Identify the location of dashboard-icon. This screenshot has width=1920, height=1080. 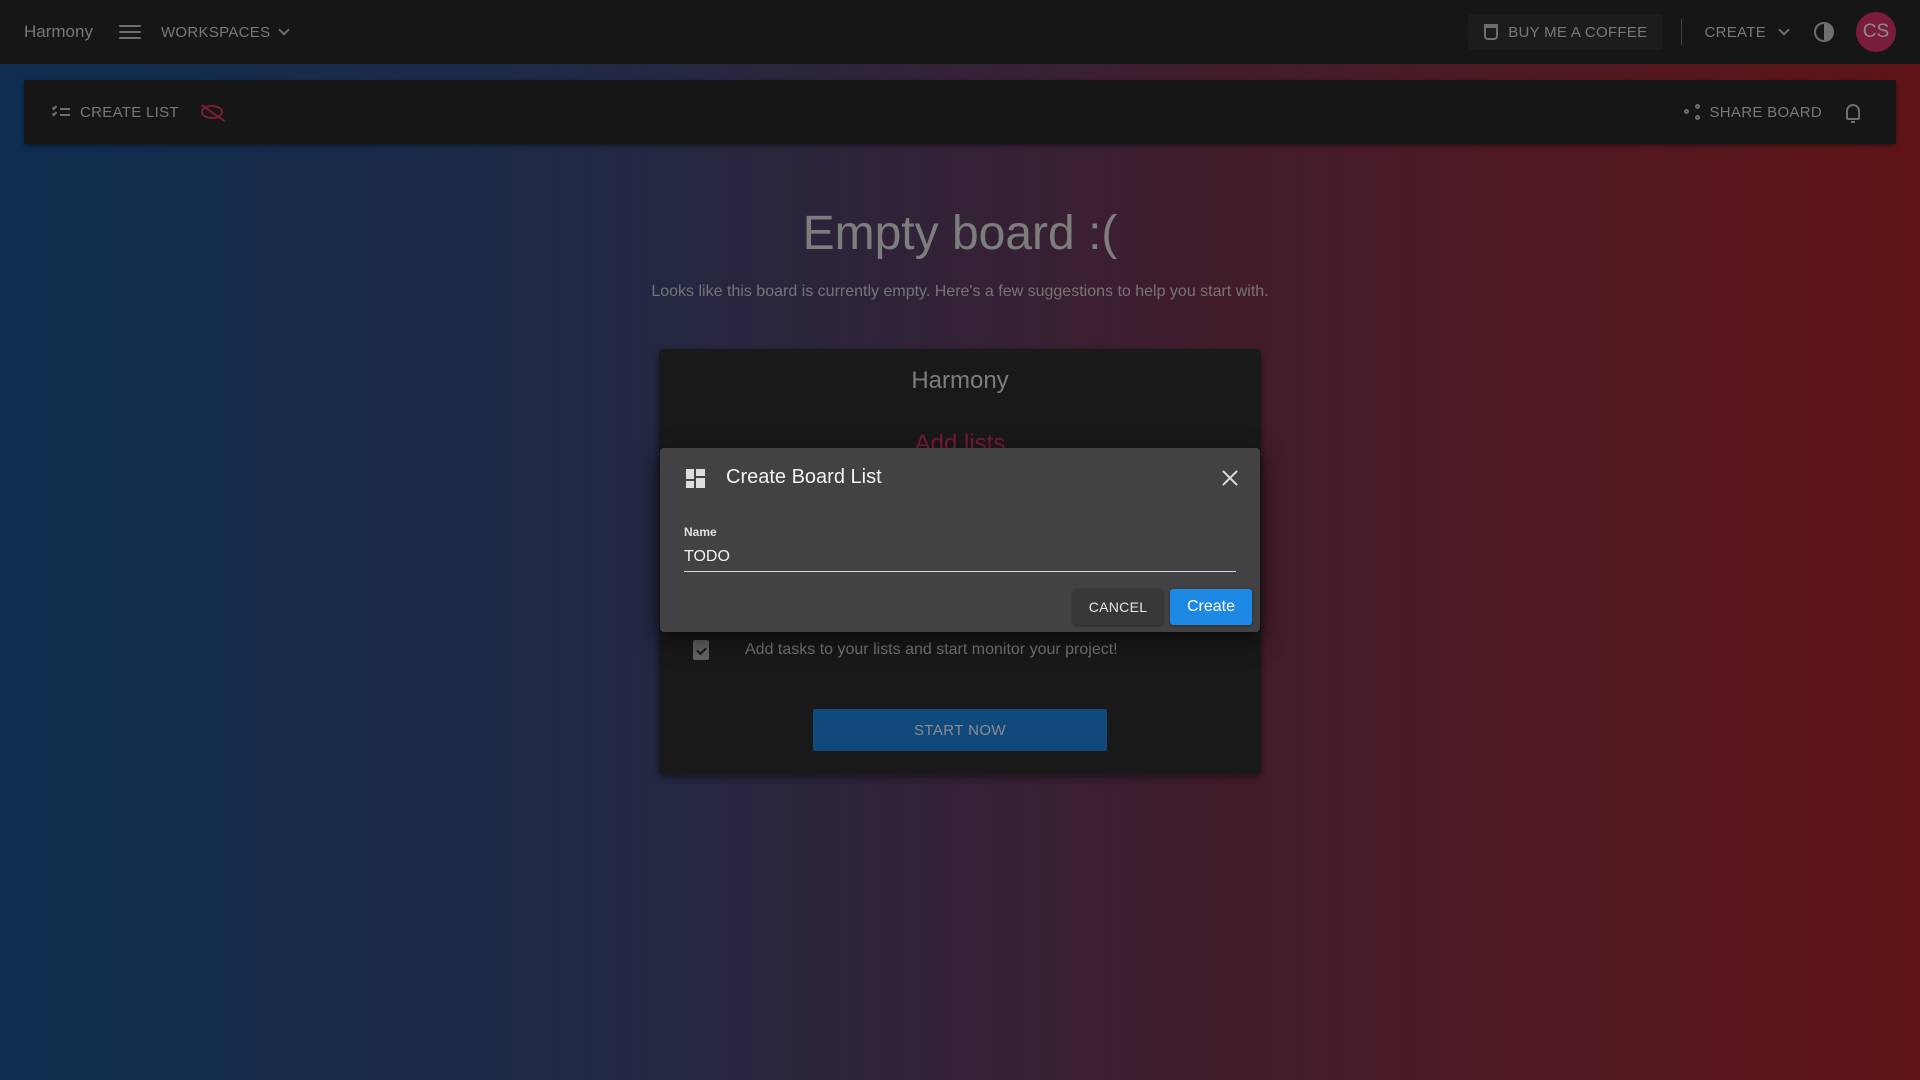
(695, 478).